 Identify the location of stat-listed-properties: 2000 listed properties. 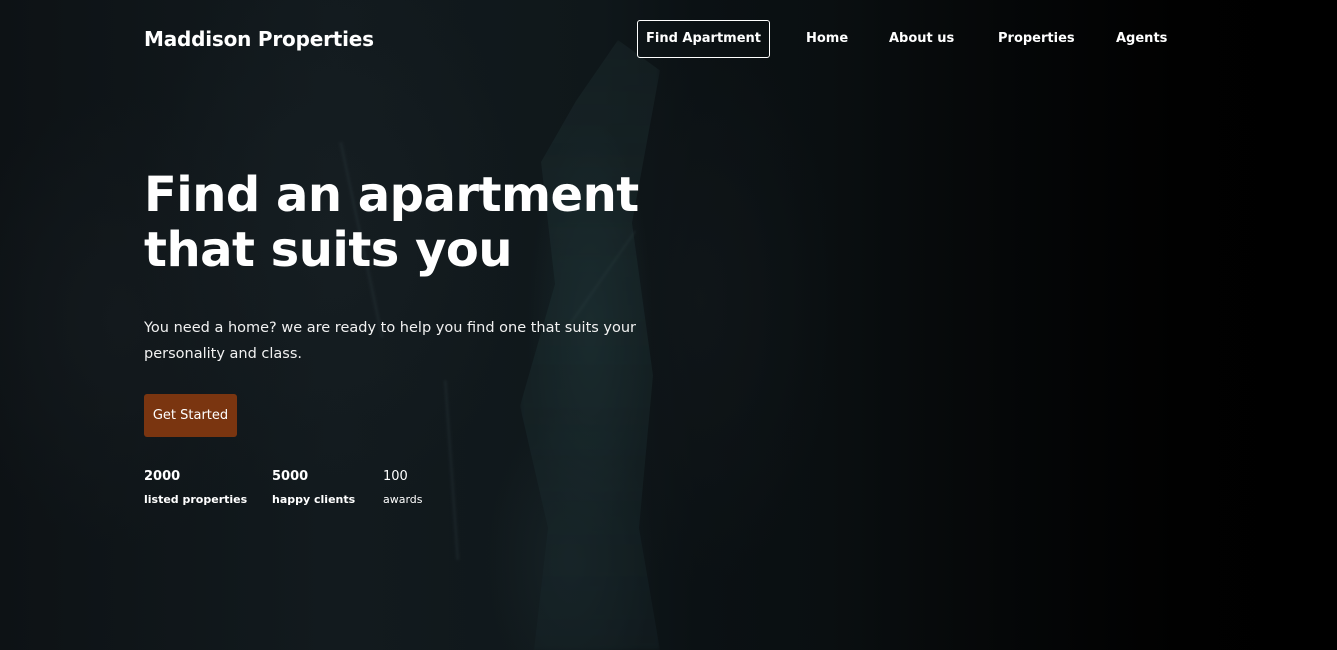
(195, 488).